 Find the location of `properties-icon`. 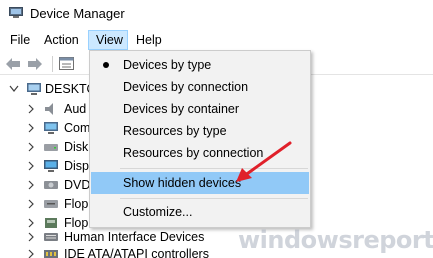

properties-icon is located at coordinates (67, 64).